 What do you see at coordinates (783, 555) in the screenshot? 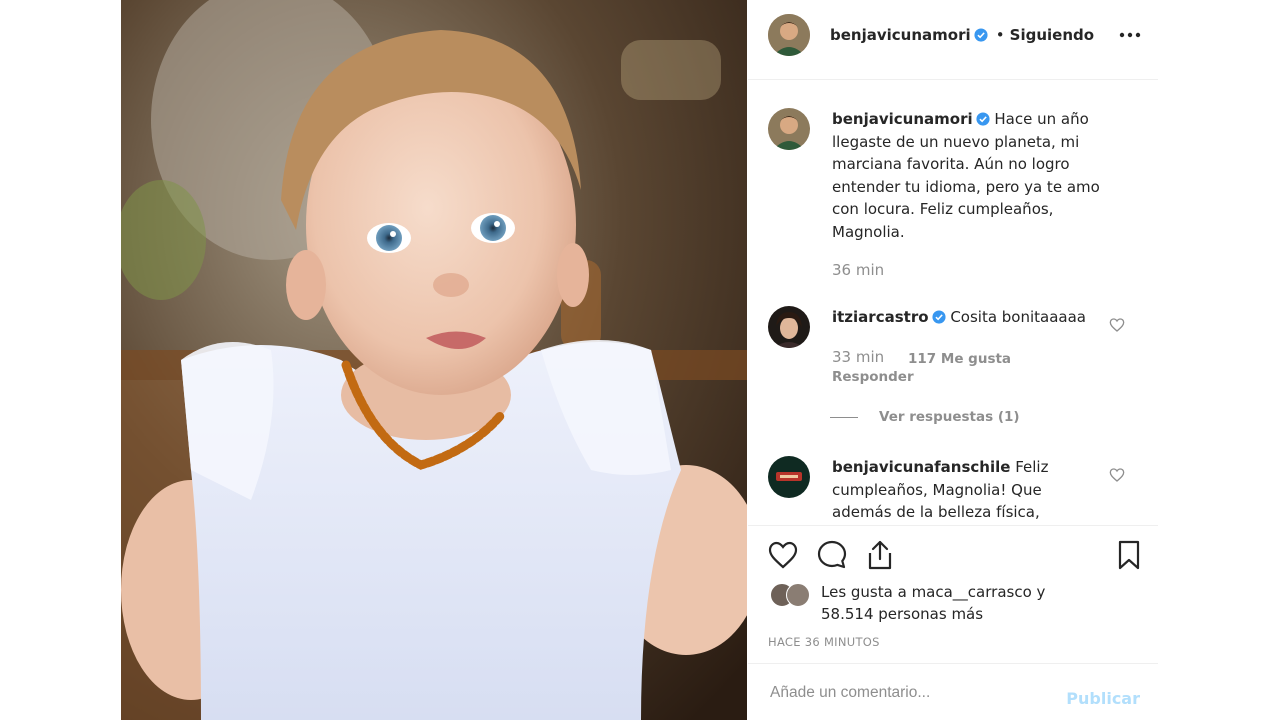
I see `heart-icon` at bounding box center [783, 555].